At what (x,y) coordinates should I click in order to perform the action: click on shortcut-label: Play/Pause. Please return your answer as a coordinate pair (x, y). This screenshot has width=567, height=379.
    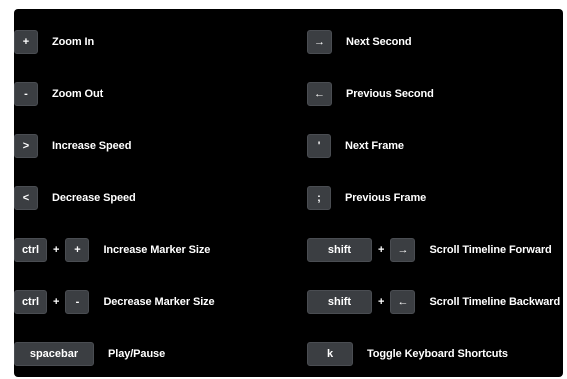
    Looking at the image, I should click on (137, 354).